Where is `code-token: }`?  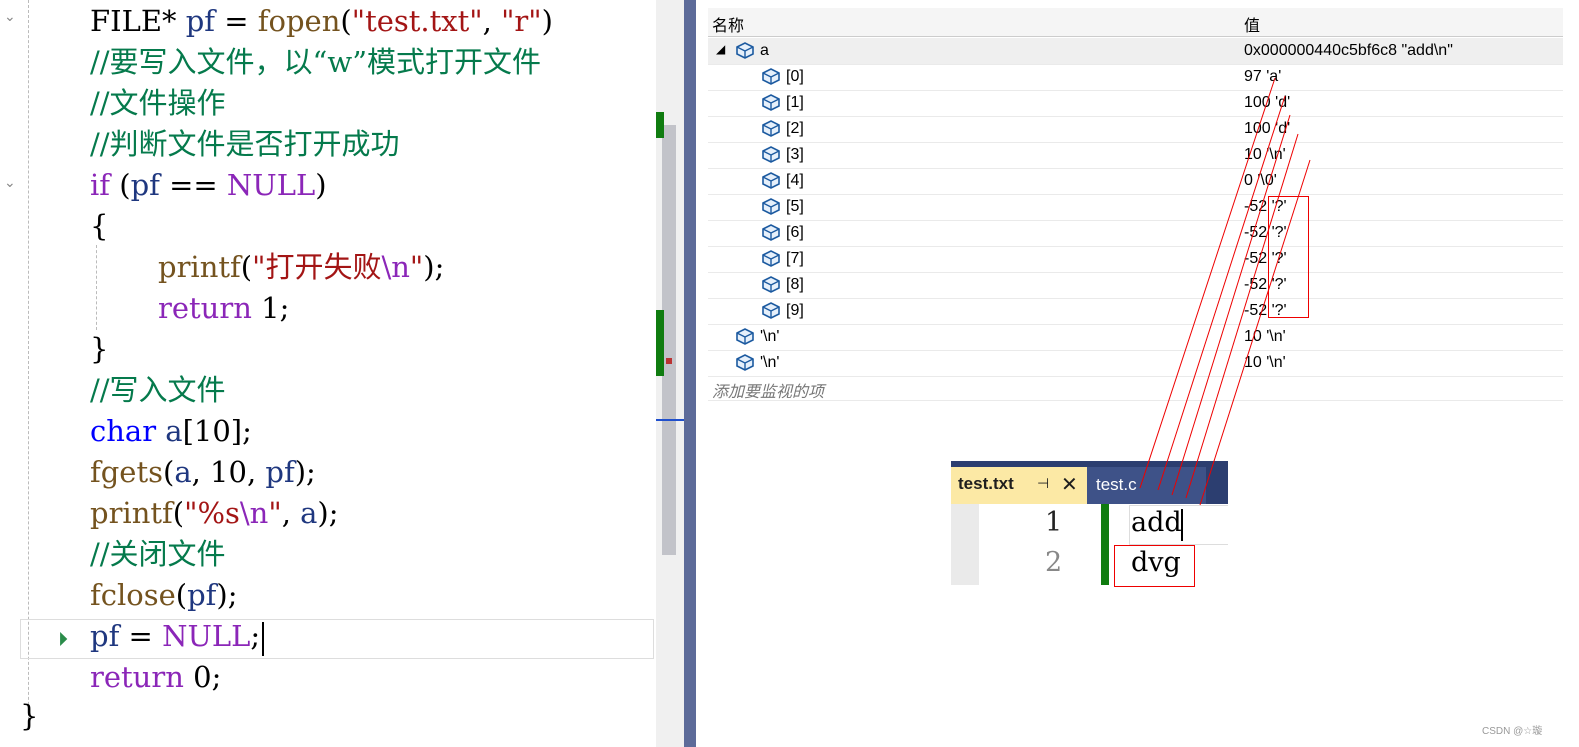
code-token: } is located at coordinates (99, 349).